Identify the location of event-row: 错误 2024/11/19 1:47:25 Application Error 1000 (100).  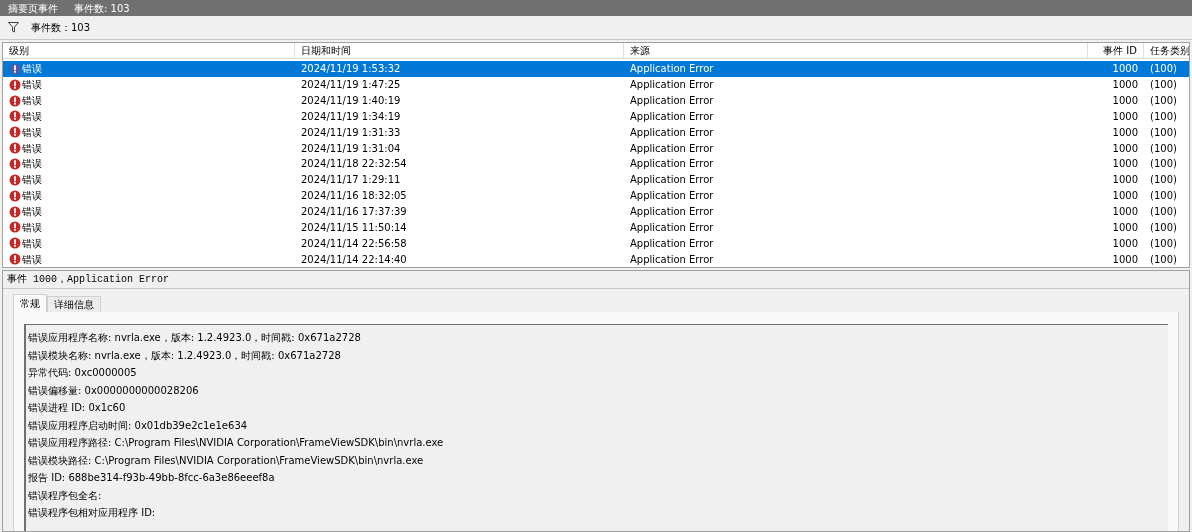
(596, 84).